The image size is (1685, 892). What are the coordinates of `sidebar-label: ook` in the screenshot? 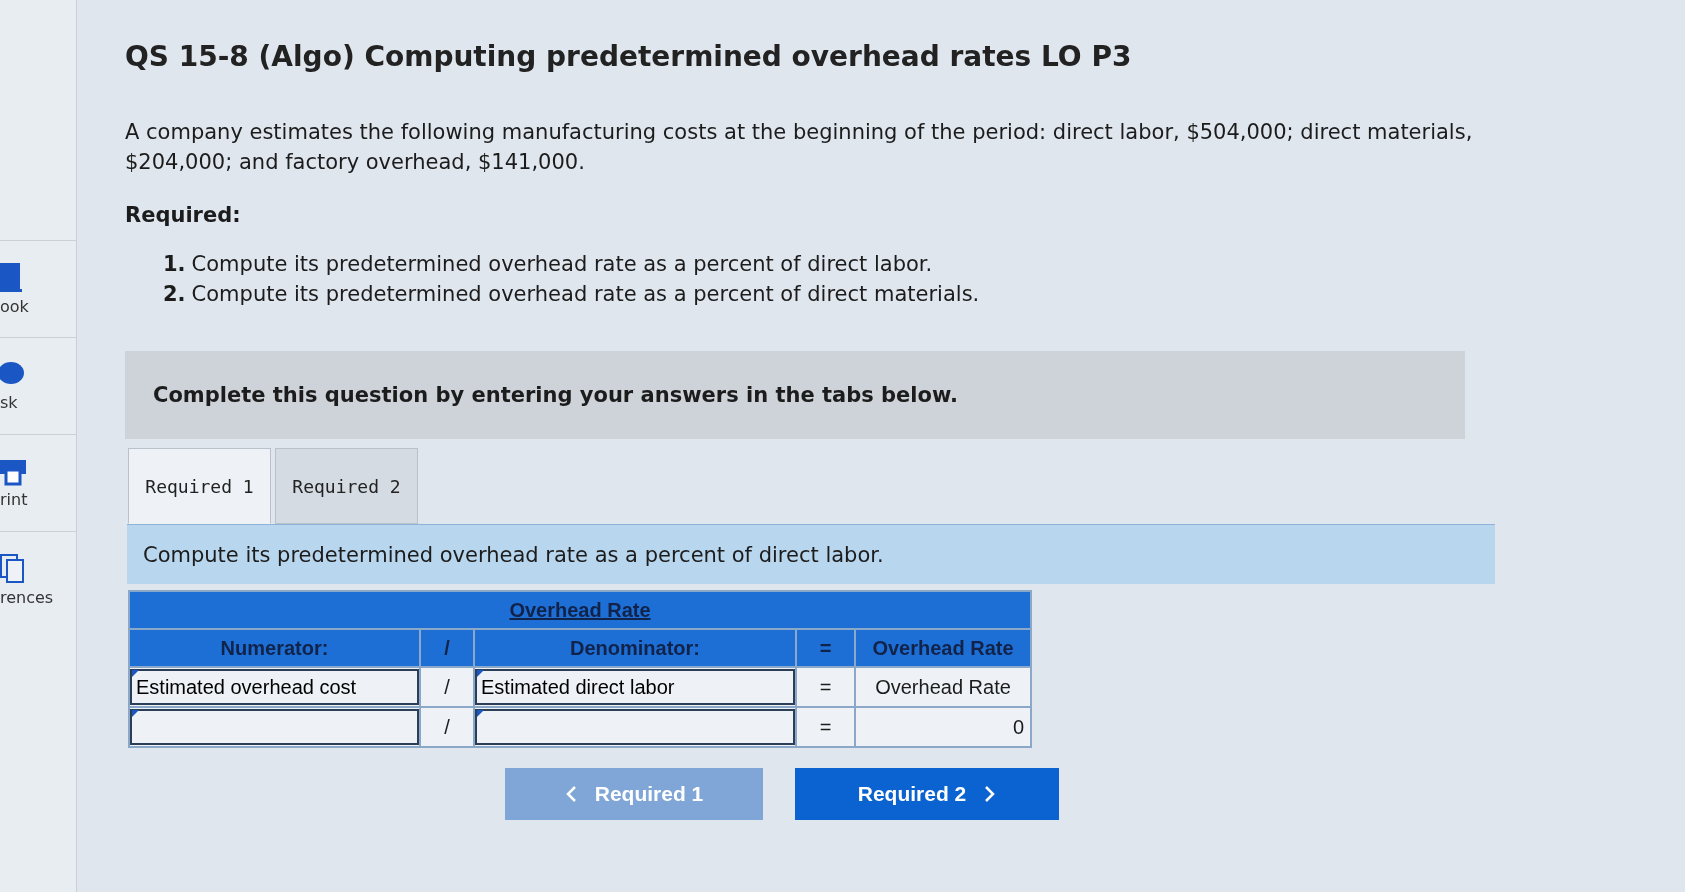 It's located at (15, 306).